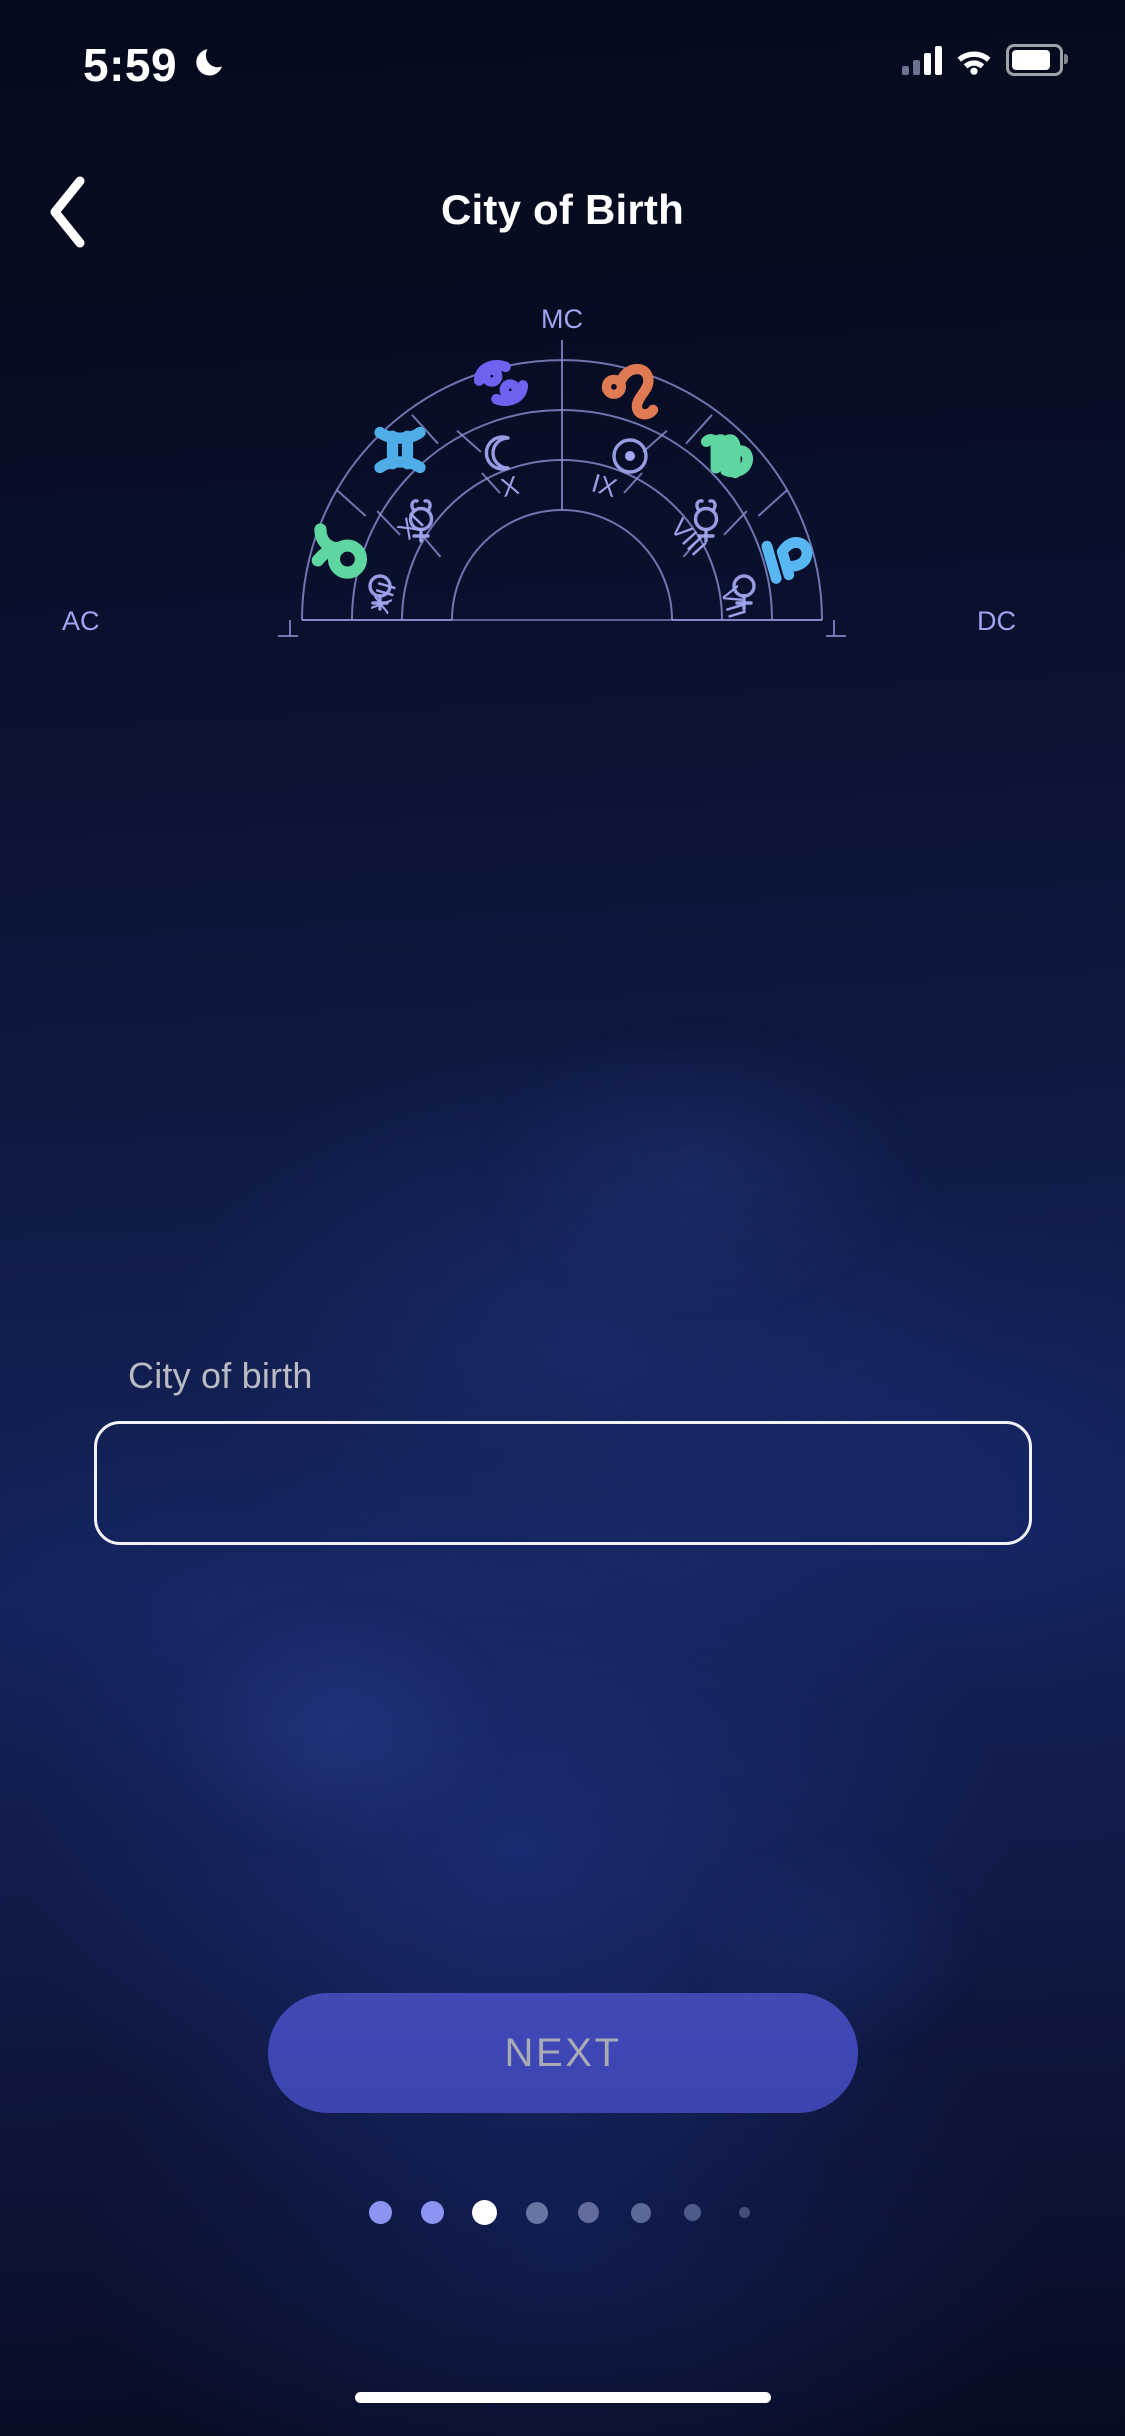 This screenshot has width=1125, height=2436. I want to click on chart-label-ac: AC, so click(81, 621).